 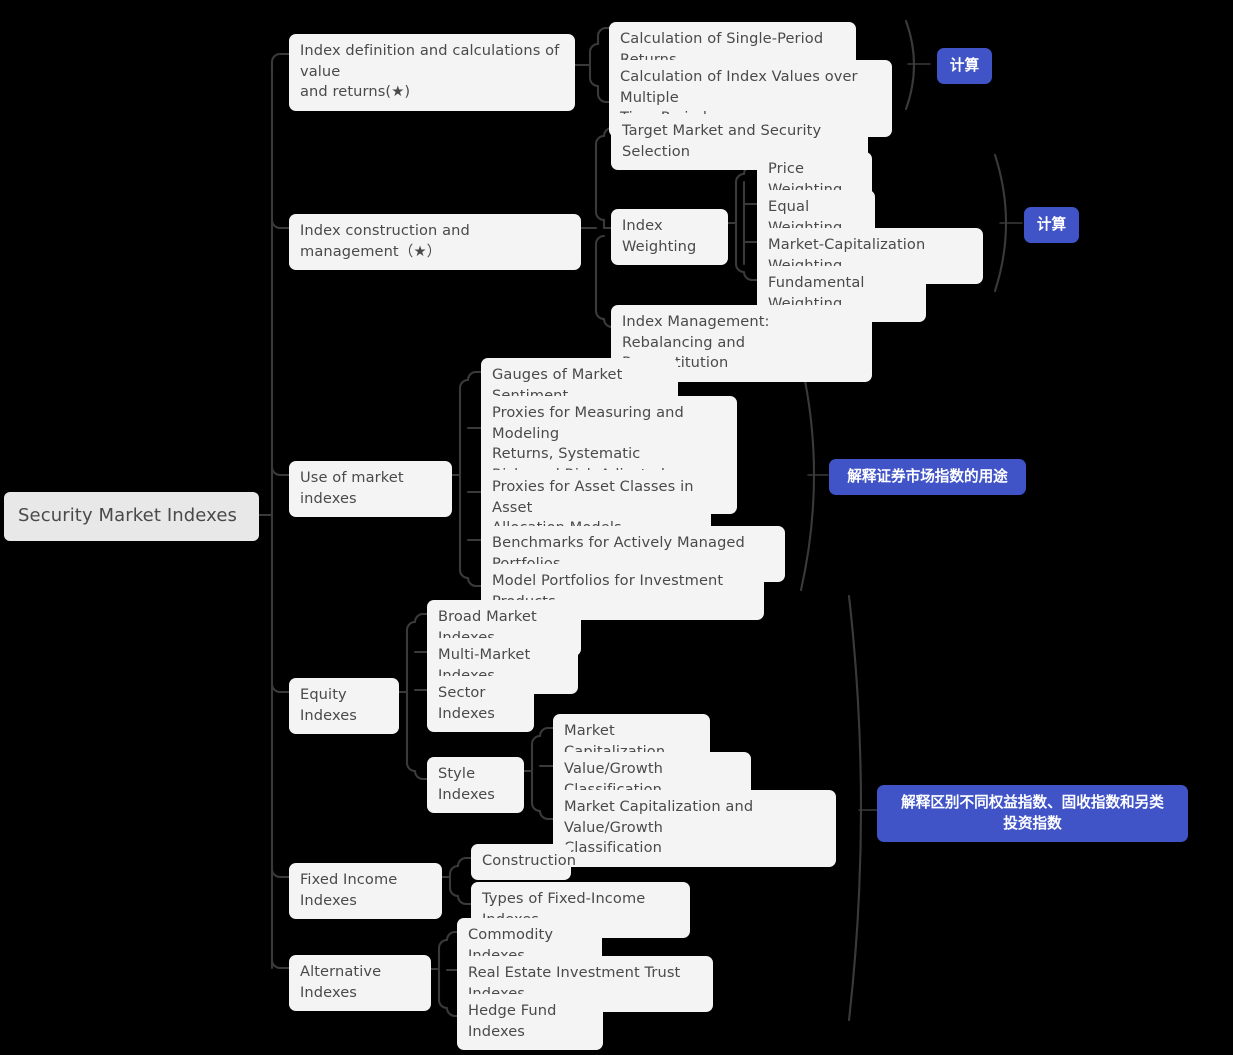 What do you see at coordinates (452, 936) in the screenshot?
I see `edge-alt-c1` at bounding box center [452, 936].